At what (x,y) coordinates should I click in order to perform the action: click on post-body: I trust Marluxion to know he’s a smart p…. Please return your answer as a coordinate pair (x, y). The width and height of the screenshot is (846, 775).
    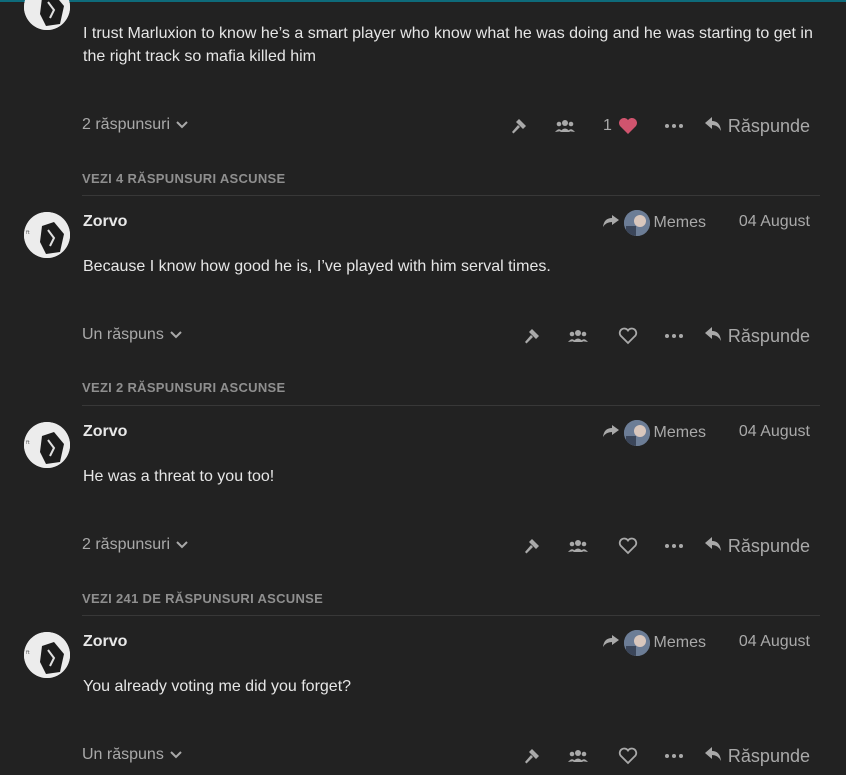
    Looking at the image, I should click on (448, 45).